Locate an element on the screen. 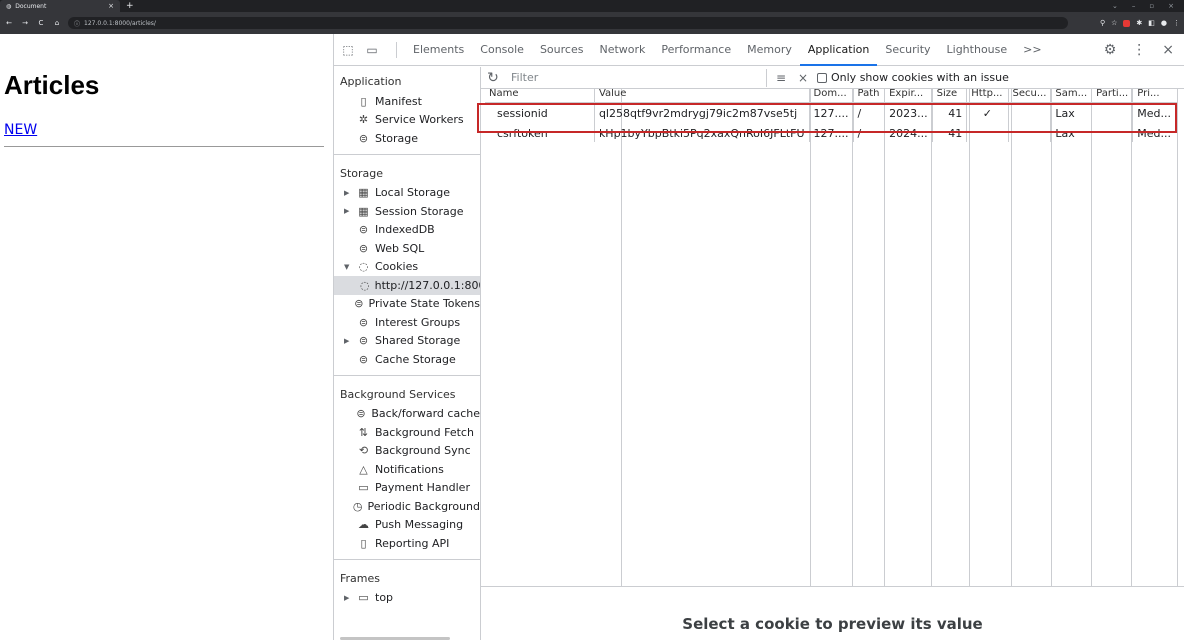 The height and width of the screenshot is (640, 1184). sidebar-item-indexeddb: ⊜ IndexedDB is located at coordinates (407, 230).